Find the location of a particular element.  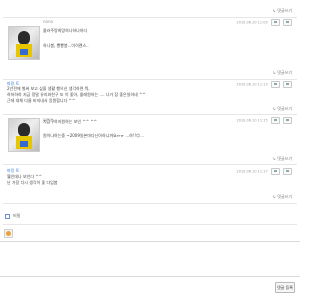

comment-line: 근데 대체 다름 비지내서 응원합니다 ^^ is located at coordinates (41, 100).